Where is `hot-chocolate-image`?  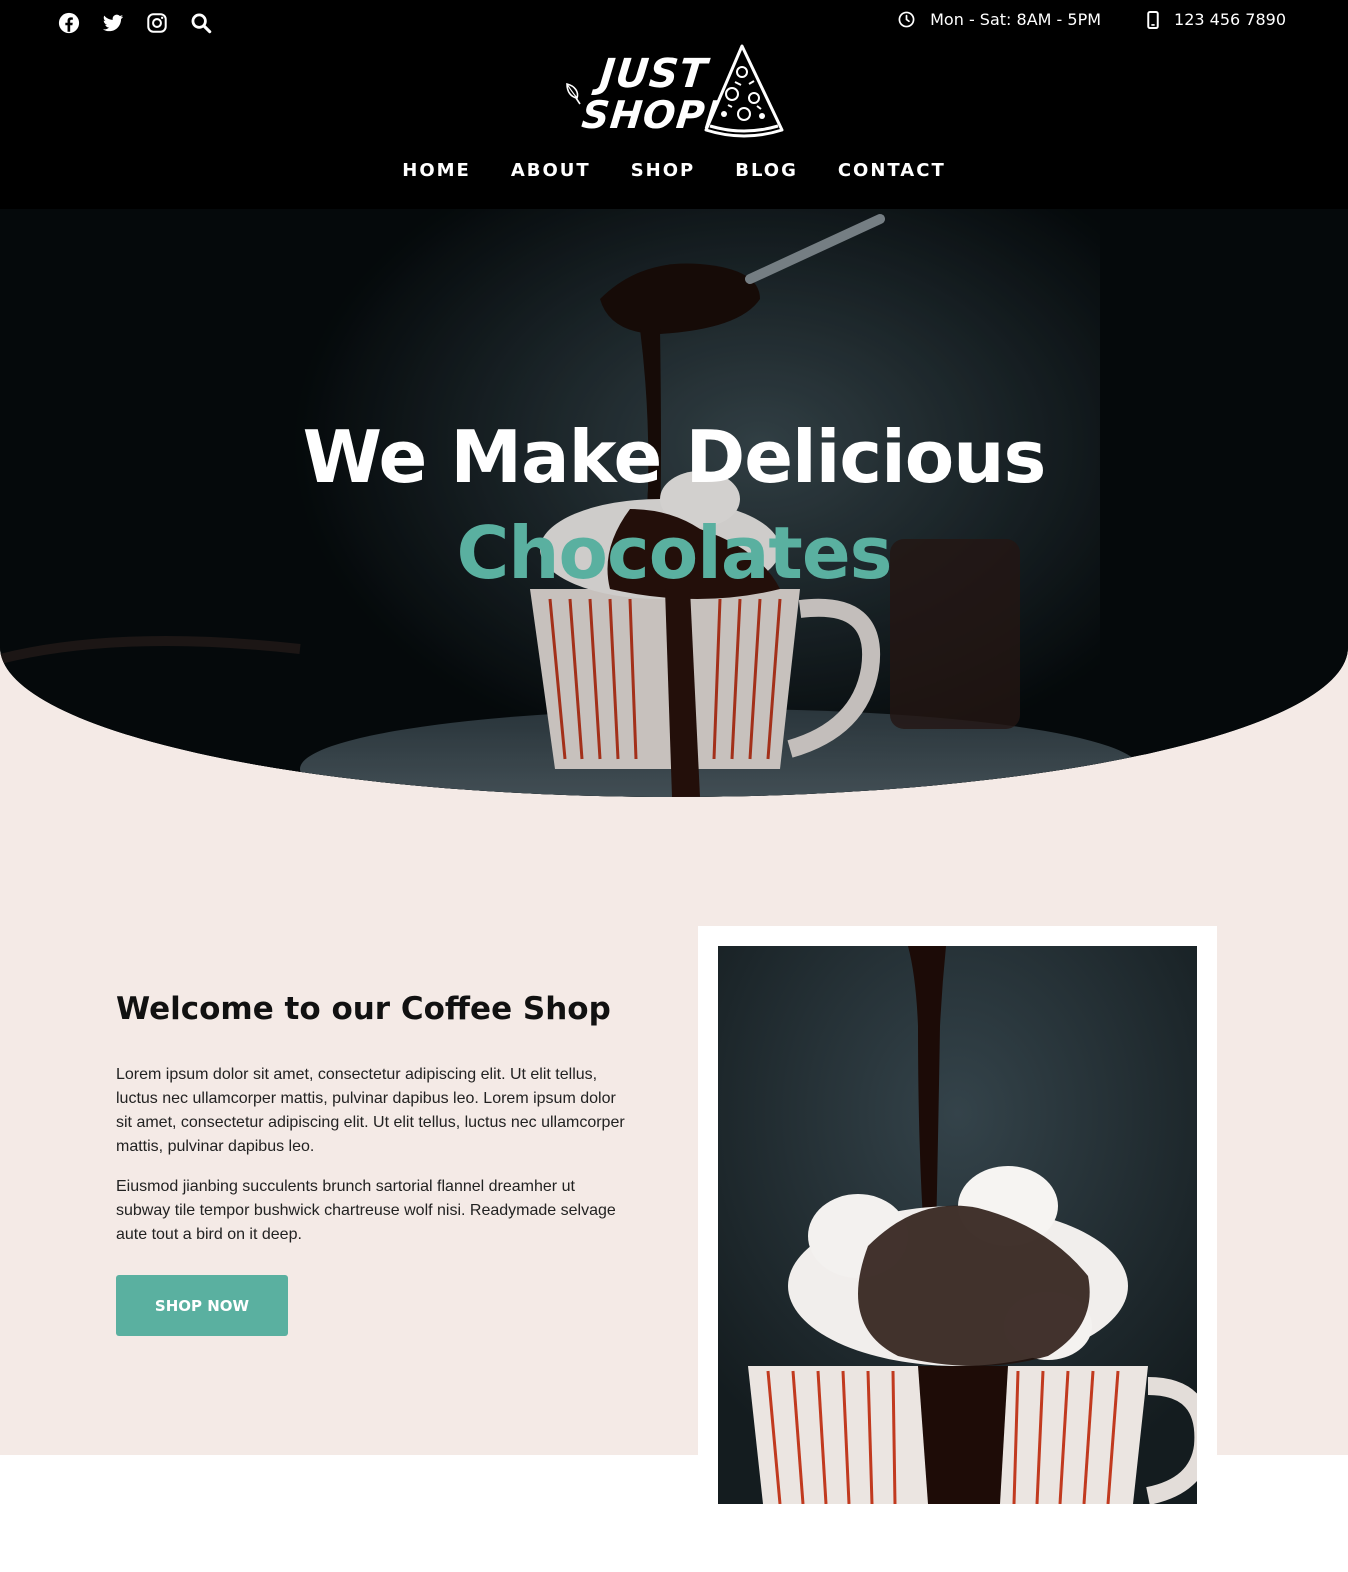
hot-chocolate-image is located at coordinates (957, 1225).